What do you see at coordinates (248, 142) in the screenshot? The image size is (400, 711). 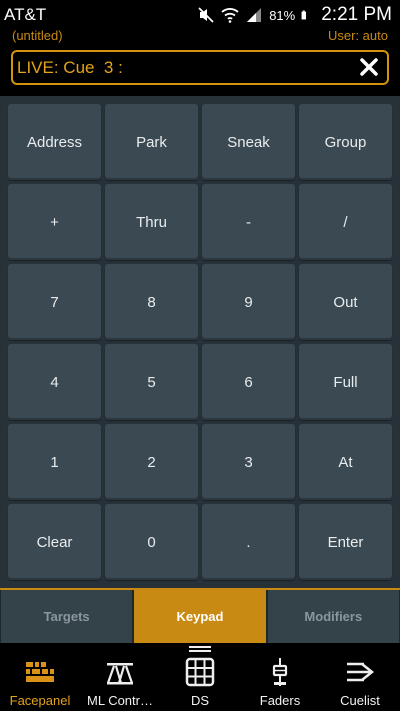 I see `key-sneak: Sneak` at bounding box center [248, 142].